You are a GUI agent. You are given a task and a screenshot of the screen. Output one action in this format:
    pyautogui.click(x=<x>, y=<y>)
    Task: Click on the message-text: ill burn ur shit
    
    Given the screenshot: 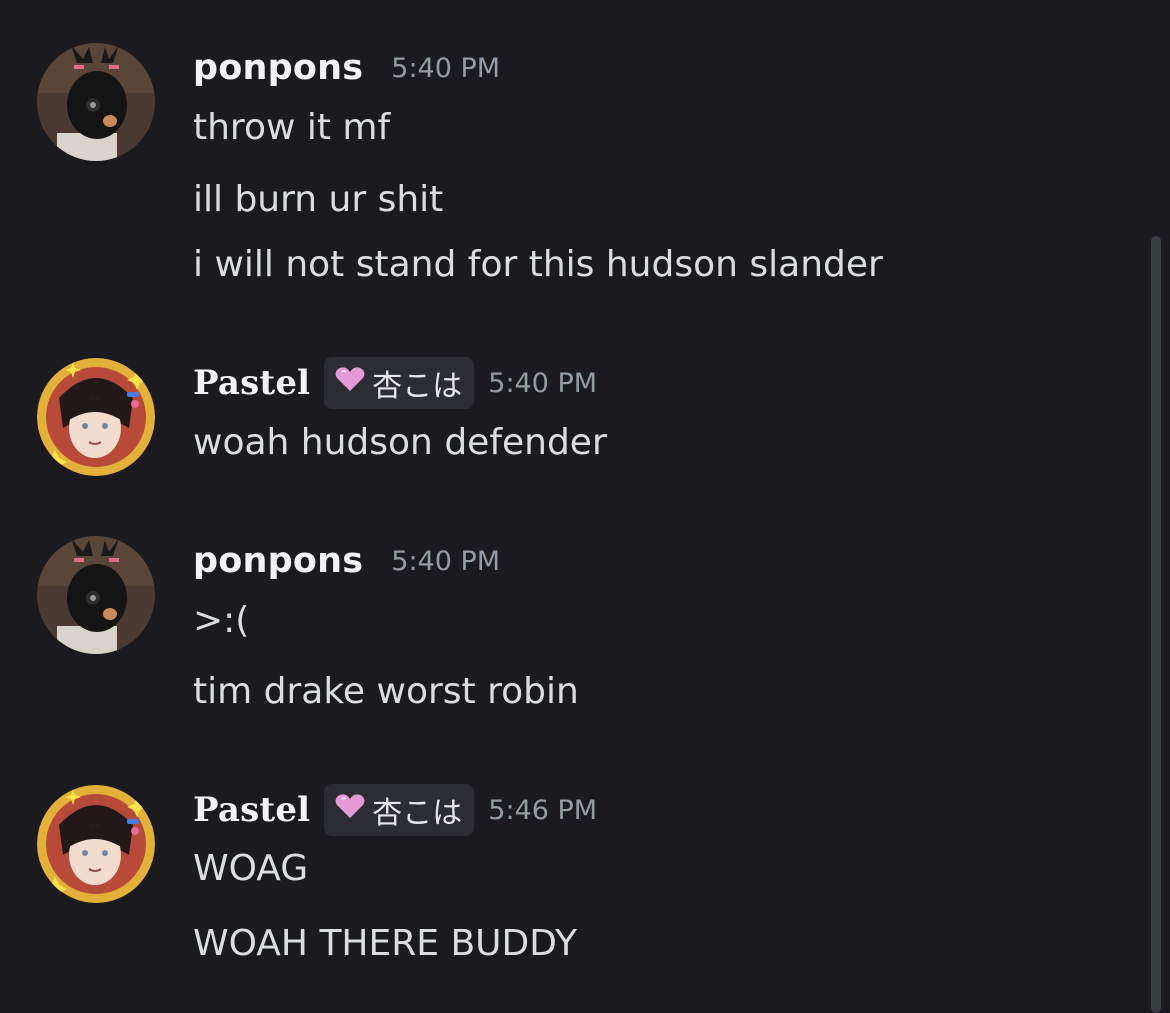 What is the action you would take?
    pyautogui.click(x=318, y=199)
    